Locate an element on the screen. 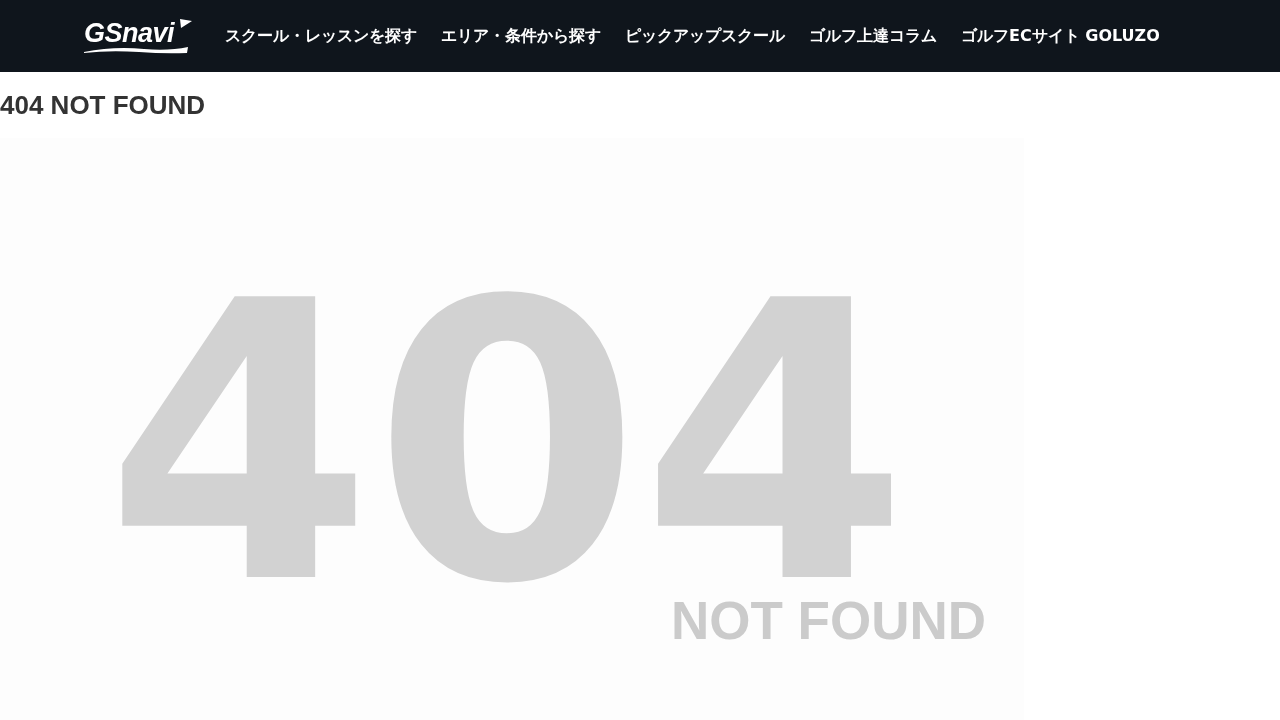  flag-icon is located at coordinates (186, 23).